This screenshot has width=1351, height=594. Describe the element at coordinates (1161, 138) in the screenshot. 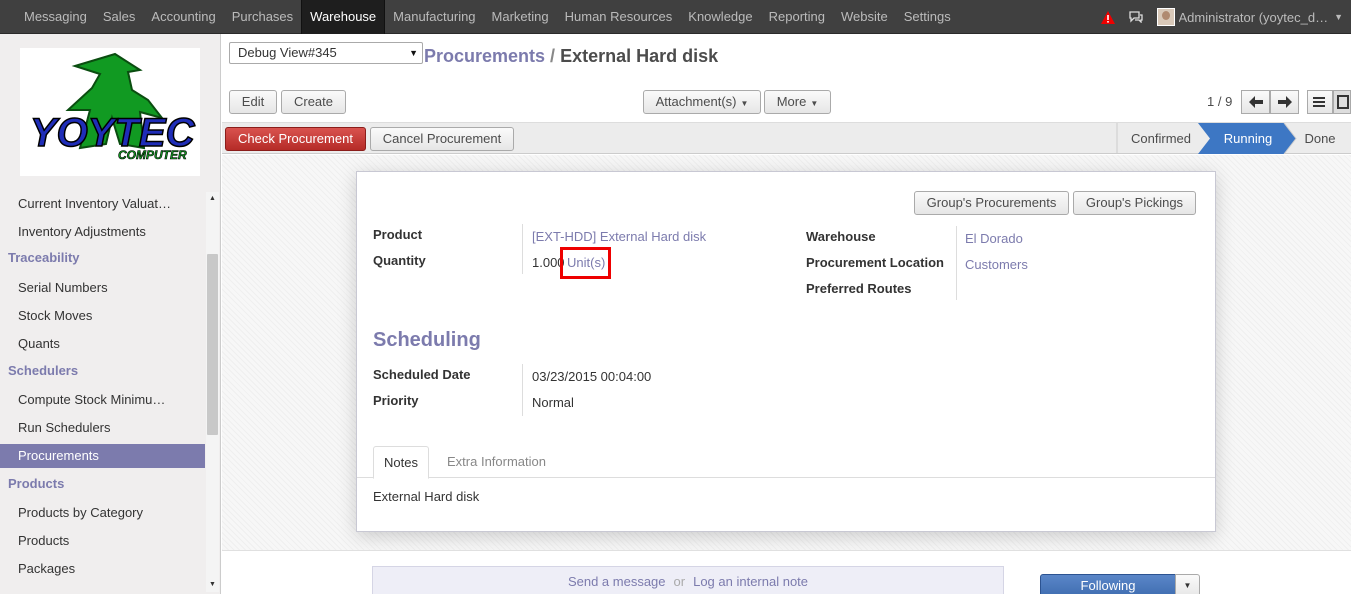

I see `status-step-confirmed: Confirmed` at that location.